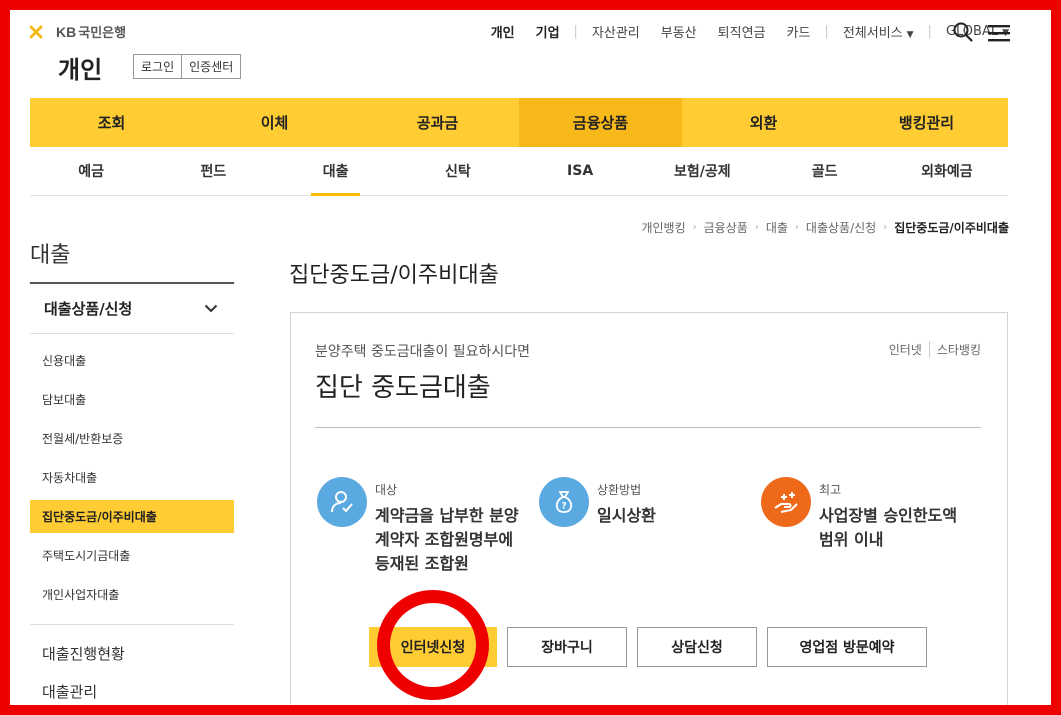 Image resolution: width=1061 pixels, height=715 pixels. I want to click on feature-value: 일시상환, so click(626, 516).